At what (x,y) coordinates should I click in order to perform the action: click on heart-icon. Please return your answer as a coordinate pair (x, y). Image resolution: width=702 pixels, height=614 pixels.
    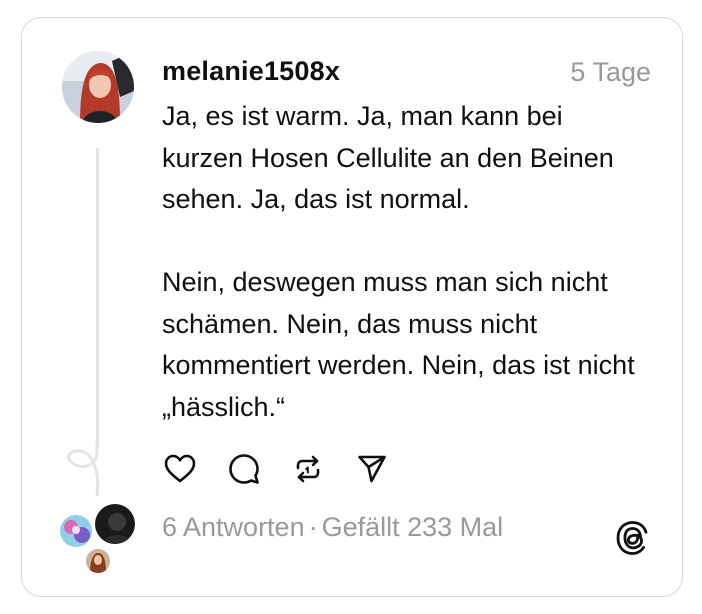
    Looking at the image, I should click on (180, 468).